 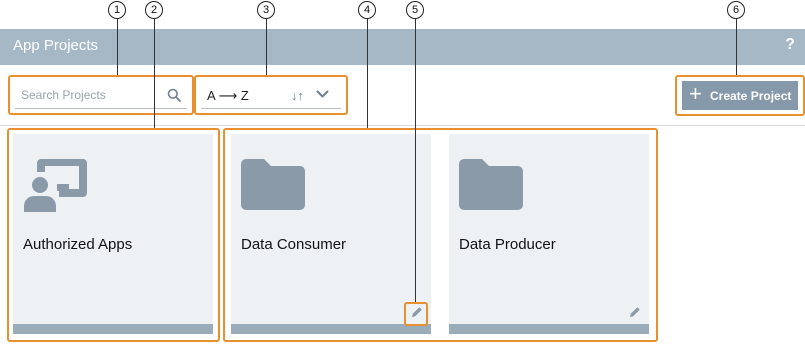 What do you see at coordinates (322, 94) in the screenshot?
I see `chevron-down-icon` at bounding box center [322, 94].